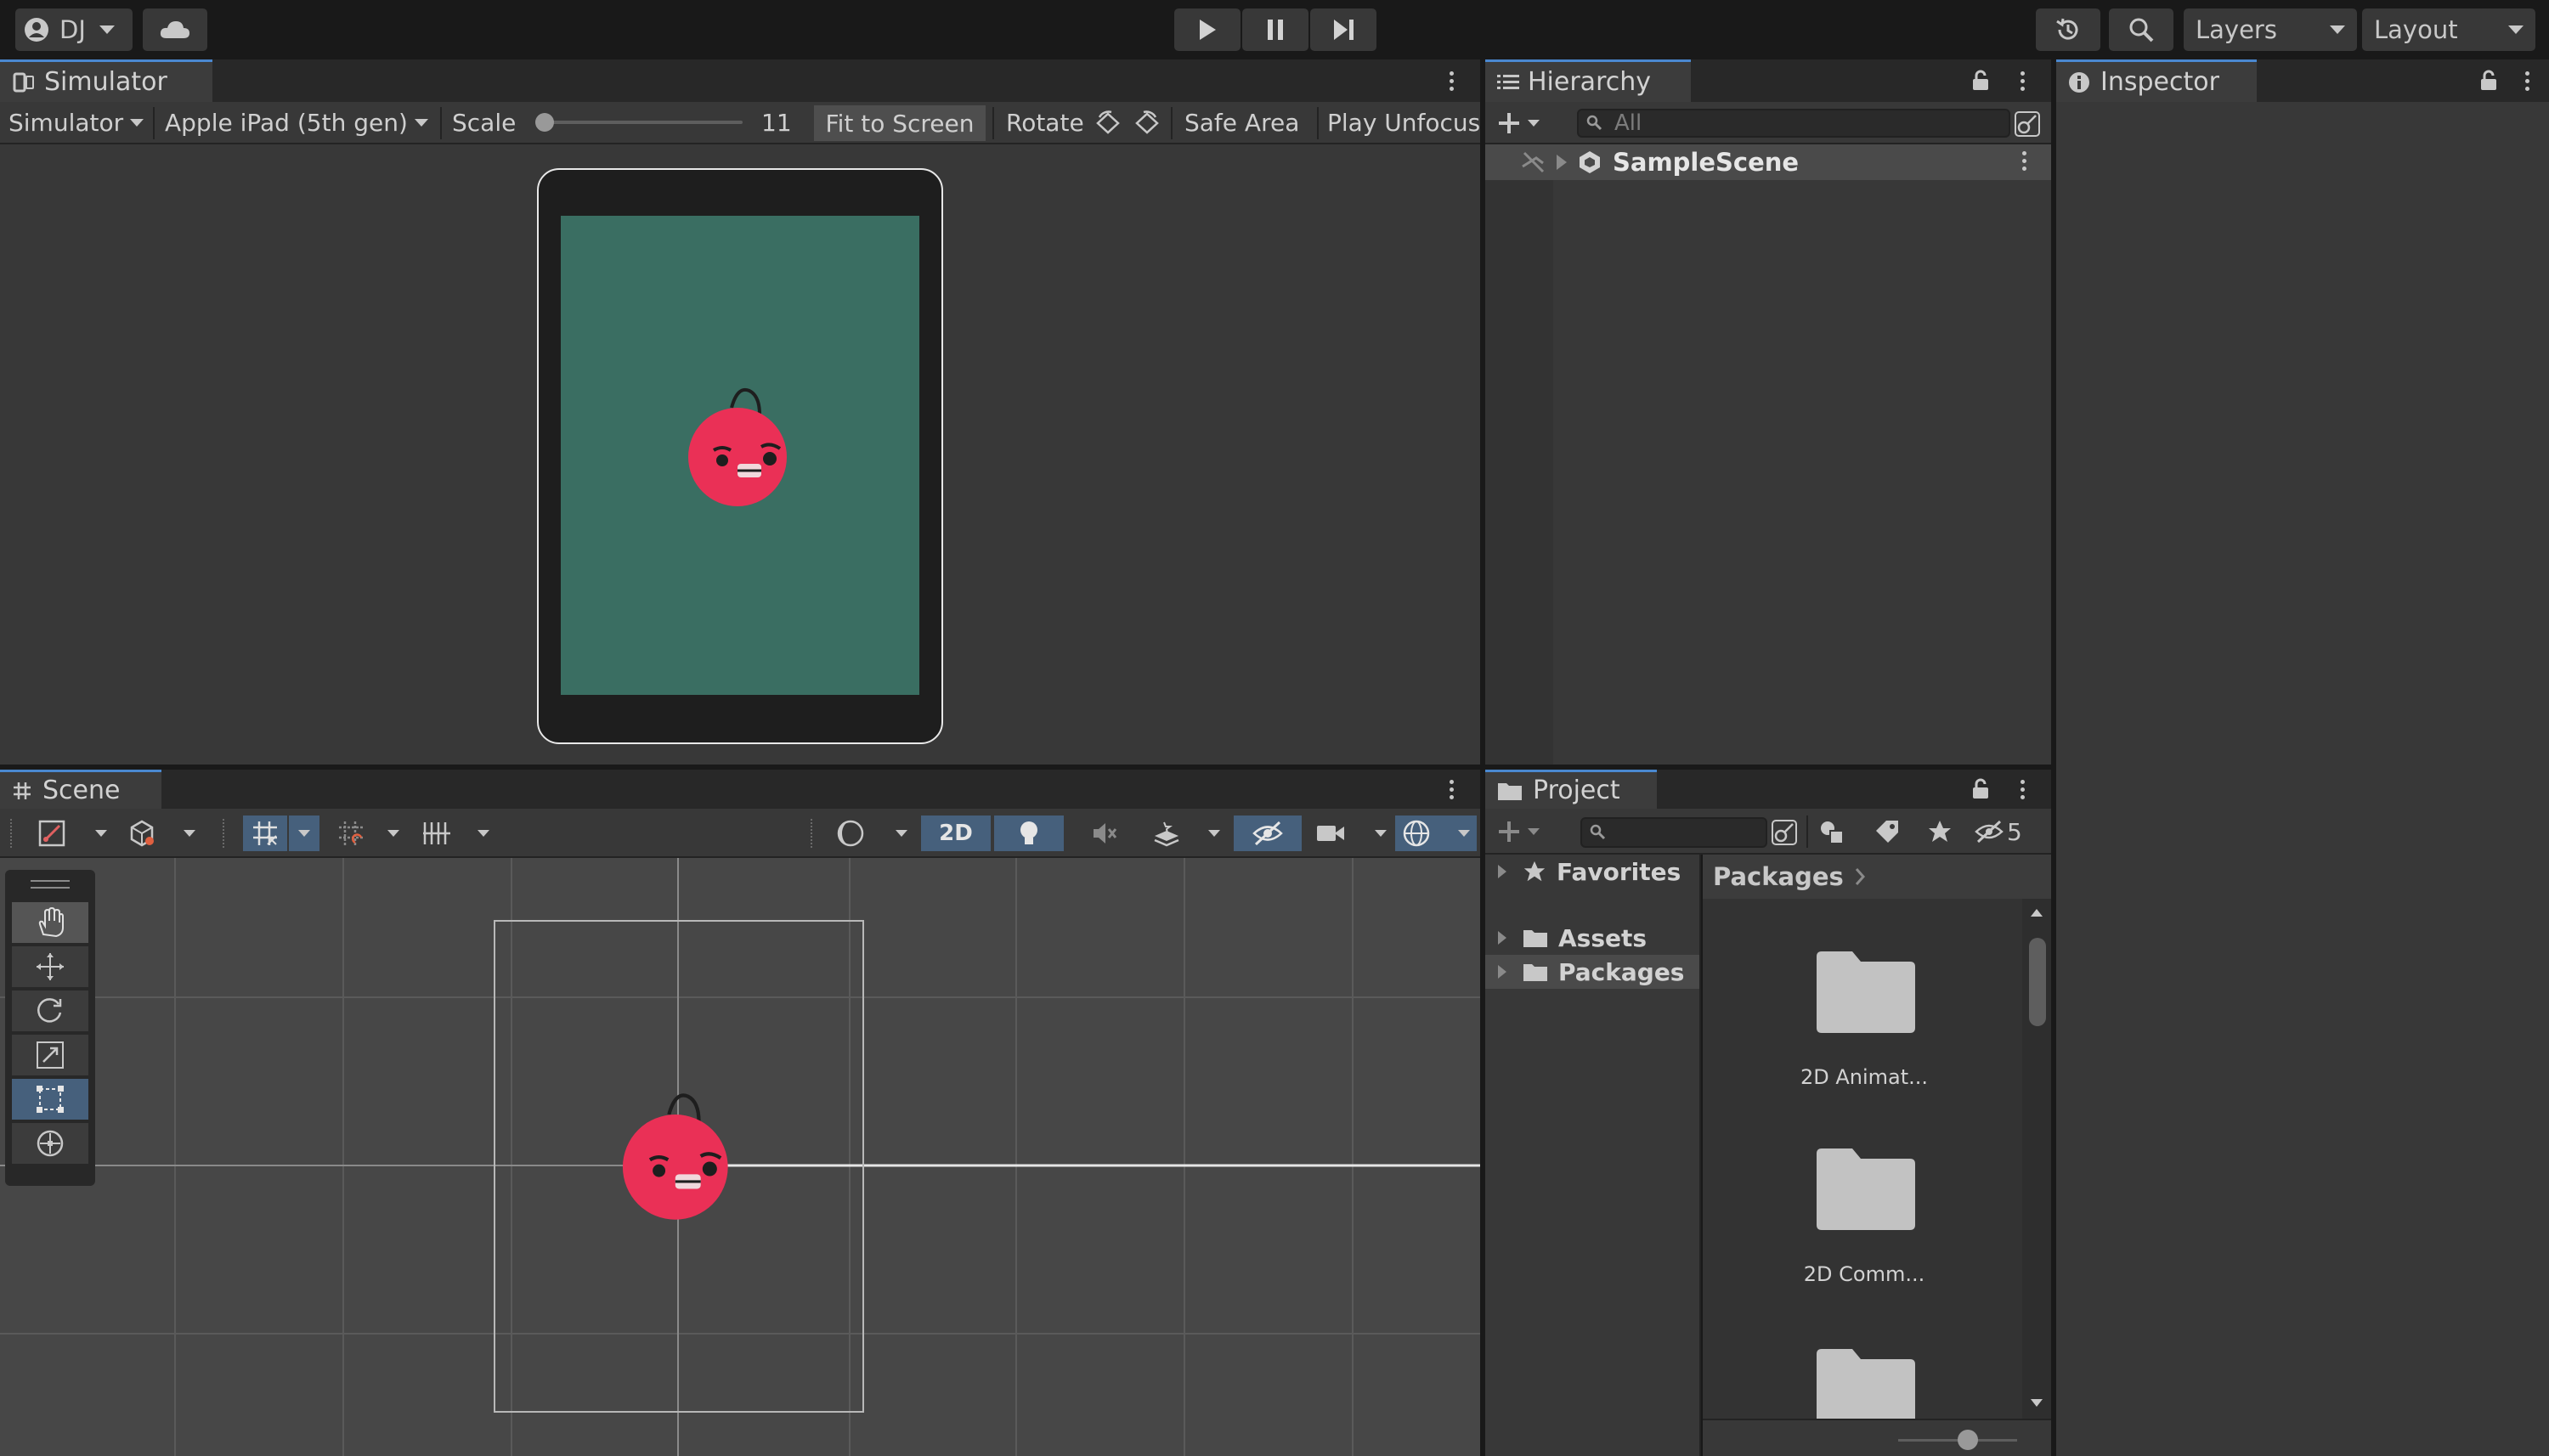 The width and height of the screenshot is (2549, 1456). What do you see at coordinates (900, 123) in the screenshot?
I see `fit-to-screen-button: Fit to Screen` at bounding box center [900, 123].